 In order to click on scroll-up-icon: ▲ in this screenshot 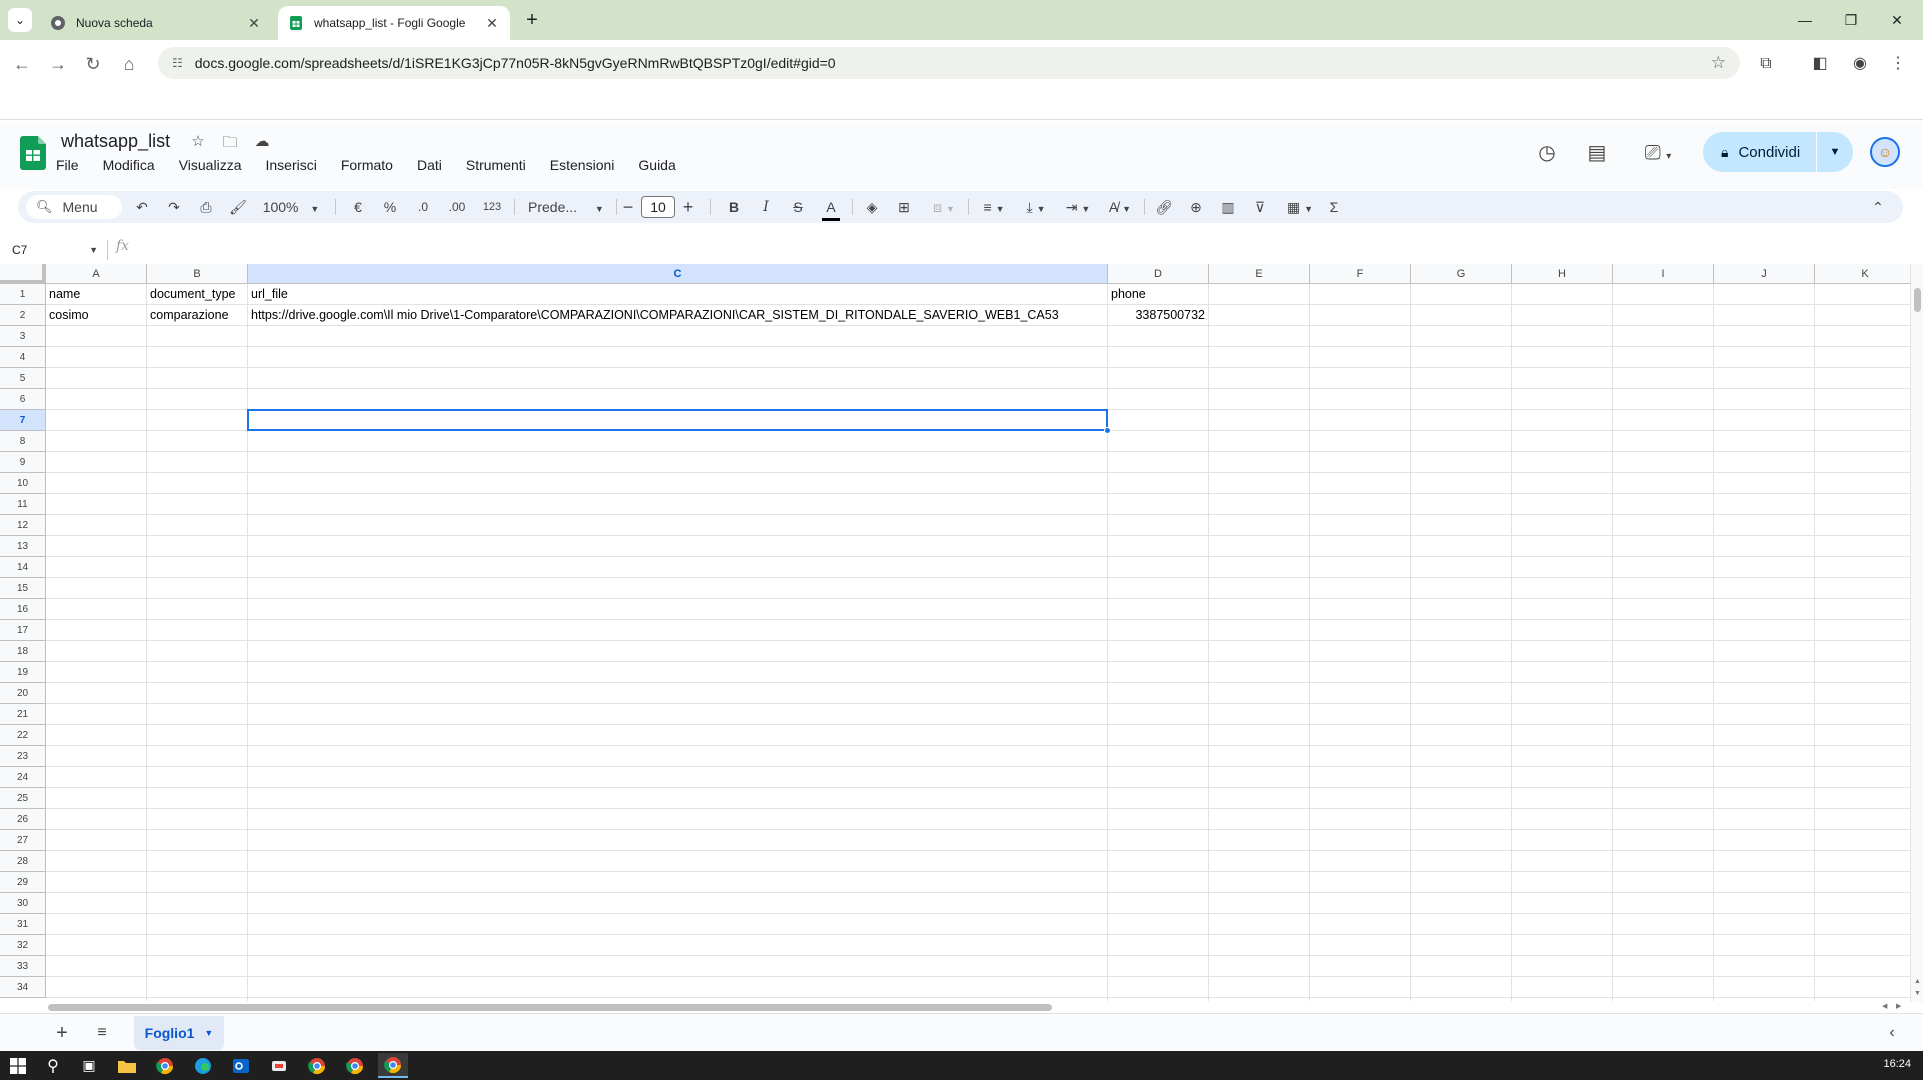, I will do `click(1917, 981)`.